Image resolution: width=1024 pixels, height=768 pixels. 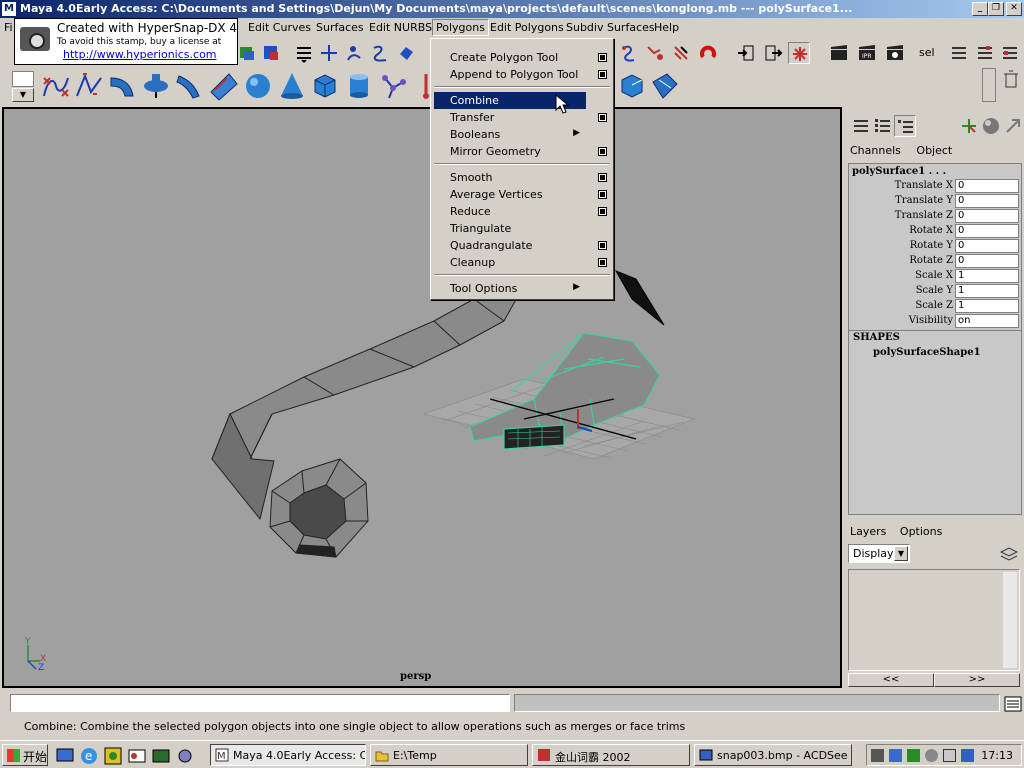 What do you see at coordinates (934, 275) in the screenshot?
I see `attr-label: Scale X` at bounding box center [934, 275].